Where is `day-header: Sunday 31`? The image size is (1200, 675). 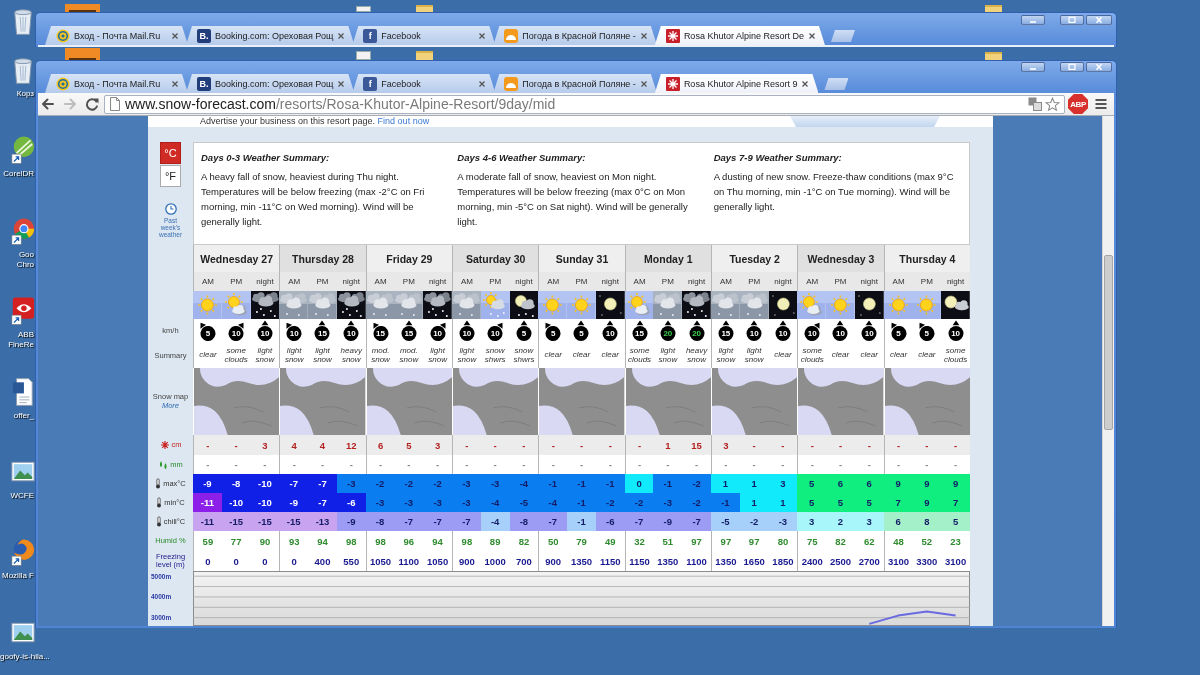 day-header: Sunday 31 is located at coordinates (581, 258).